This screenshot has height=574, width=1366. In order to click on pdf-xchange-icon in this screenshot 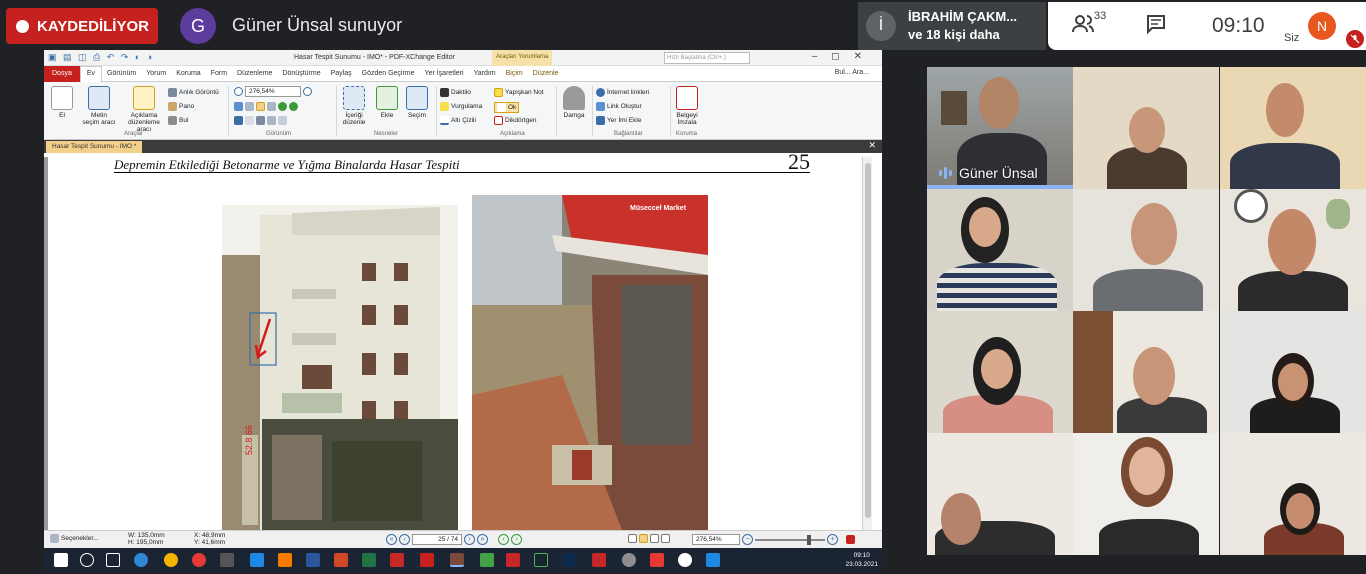, I will do `click(397, 560)`.